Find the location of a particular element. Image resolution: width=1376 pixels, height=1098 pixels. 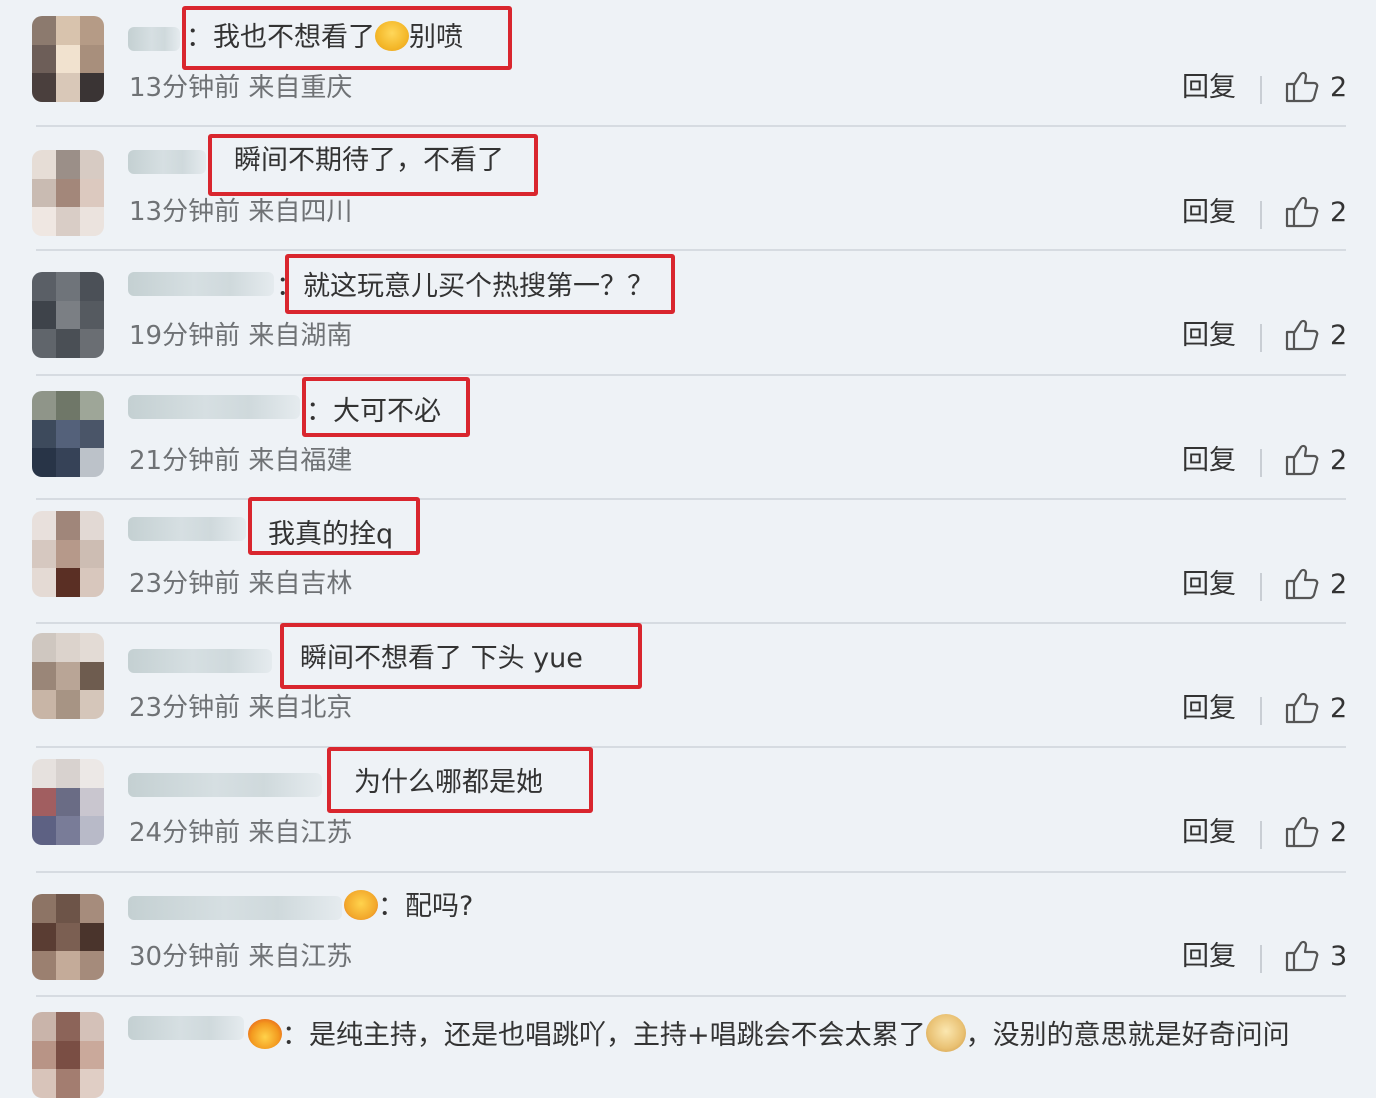

comment-meta: 13分钟前 来自重庆 is located at coordinates (241, 88).